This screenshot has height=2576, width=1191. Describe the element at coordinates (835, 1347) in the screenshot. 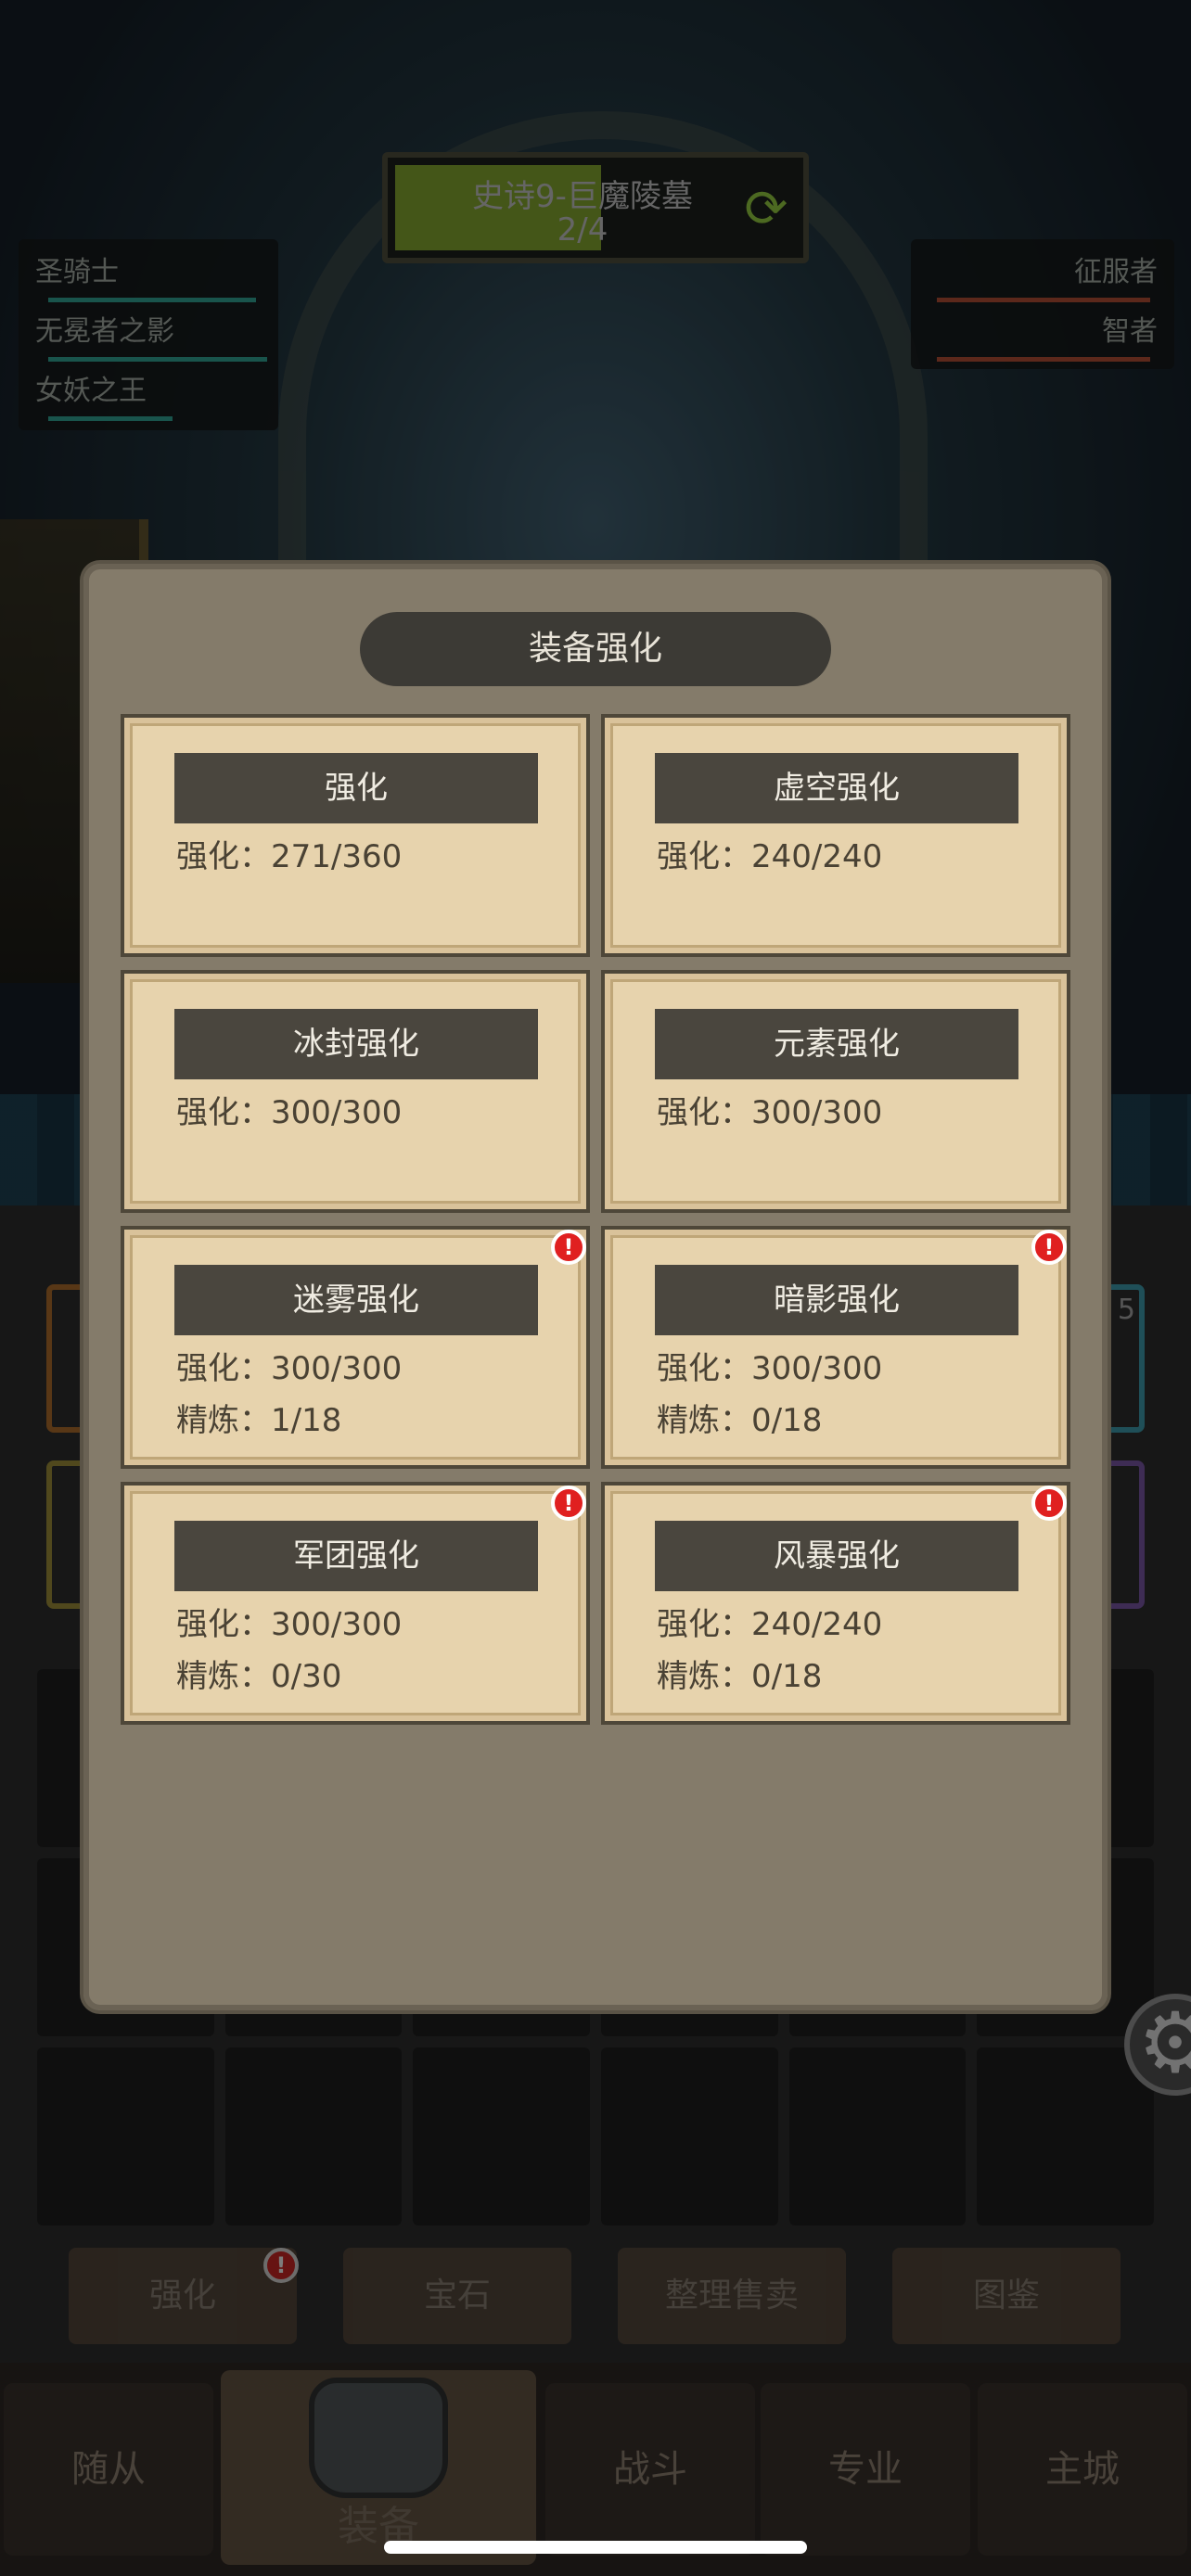

I see `enhance-card: 暗影强化 强化：300/300 精炼：0/18 !` at that location.